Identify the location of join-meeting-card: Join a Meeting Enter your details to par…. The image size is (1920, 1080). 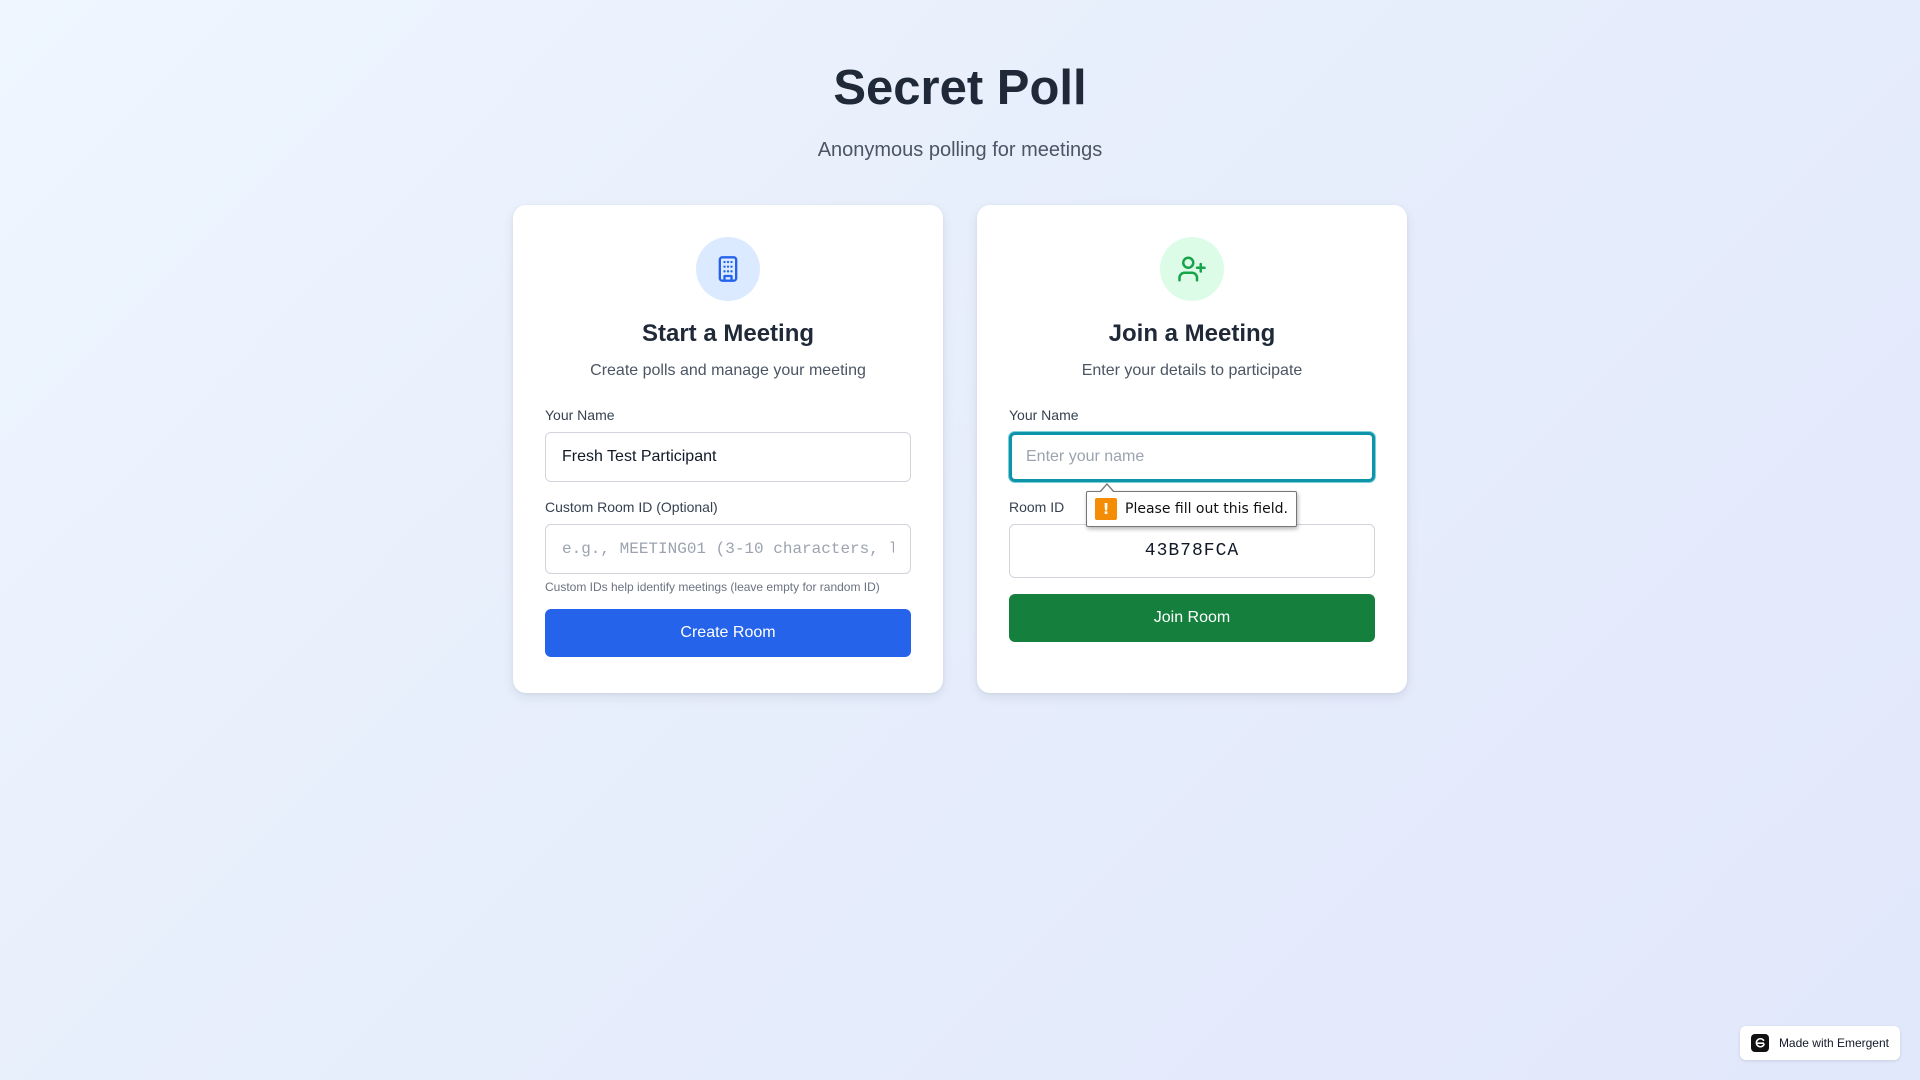
(1192, 449).